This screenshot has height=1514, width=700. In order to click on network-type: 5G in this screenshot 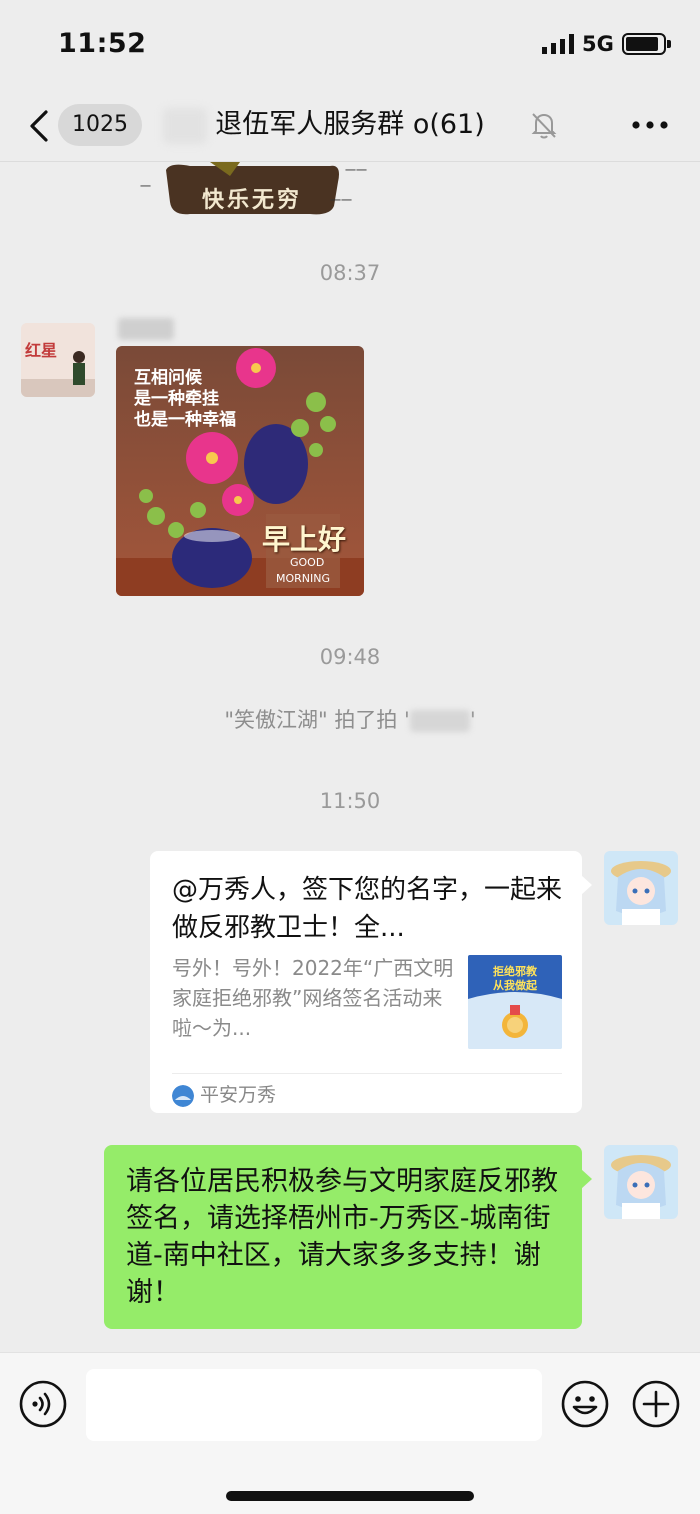, I will do `click(598, 44)`.